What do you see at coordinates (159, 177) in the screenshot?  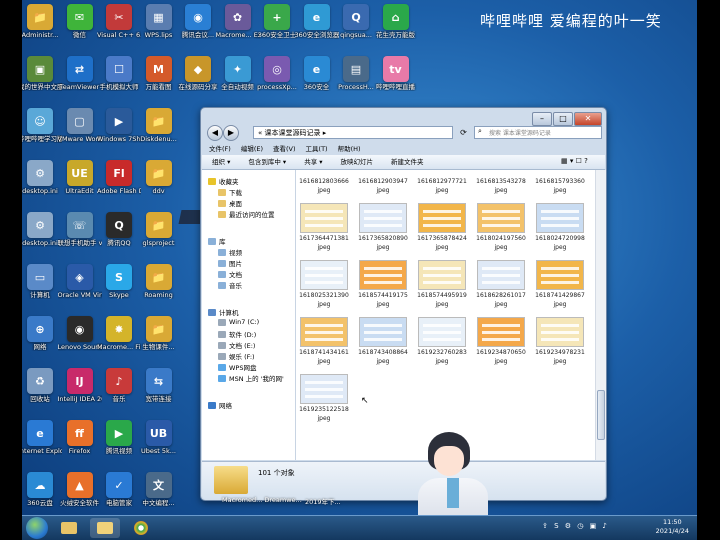 I see `desktop-icon: 📁 ddv` at bounding box center [159, 177].